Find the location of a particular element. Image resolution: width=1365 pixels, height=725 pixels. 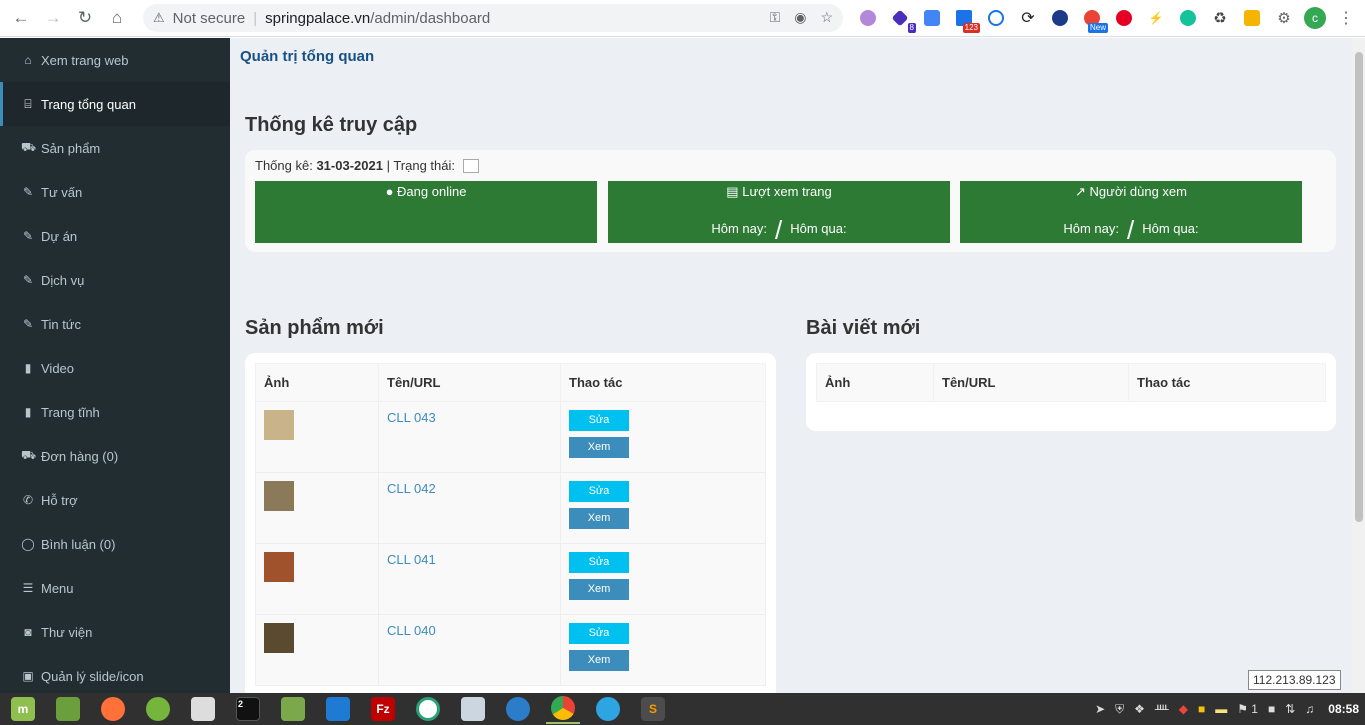

sidebar-item: ✎ Tin tức is located at coordinates (115, 324).